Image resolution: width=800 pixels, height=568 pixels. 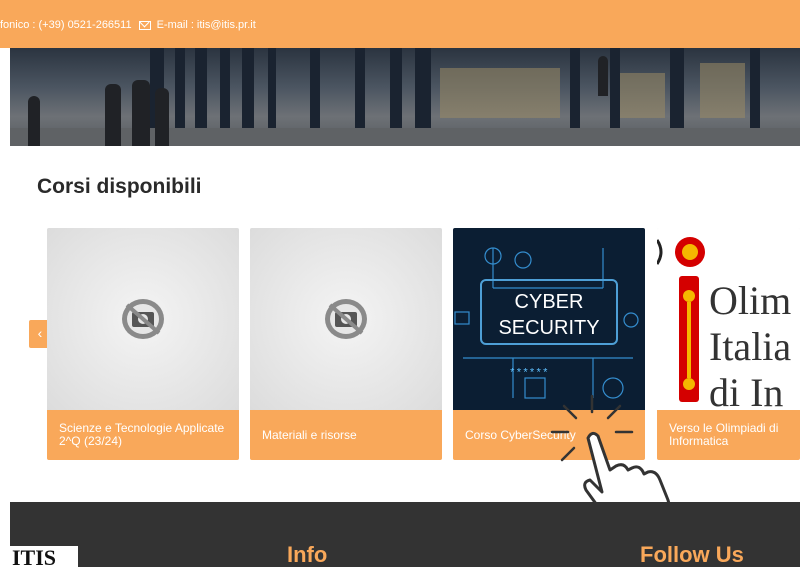 I want to click on footer-follow-heading: Follow Us, so click(x=692, y=554).